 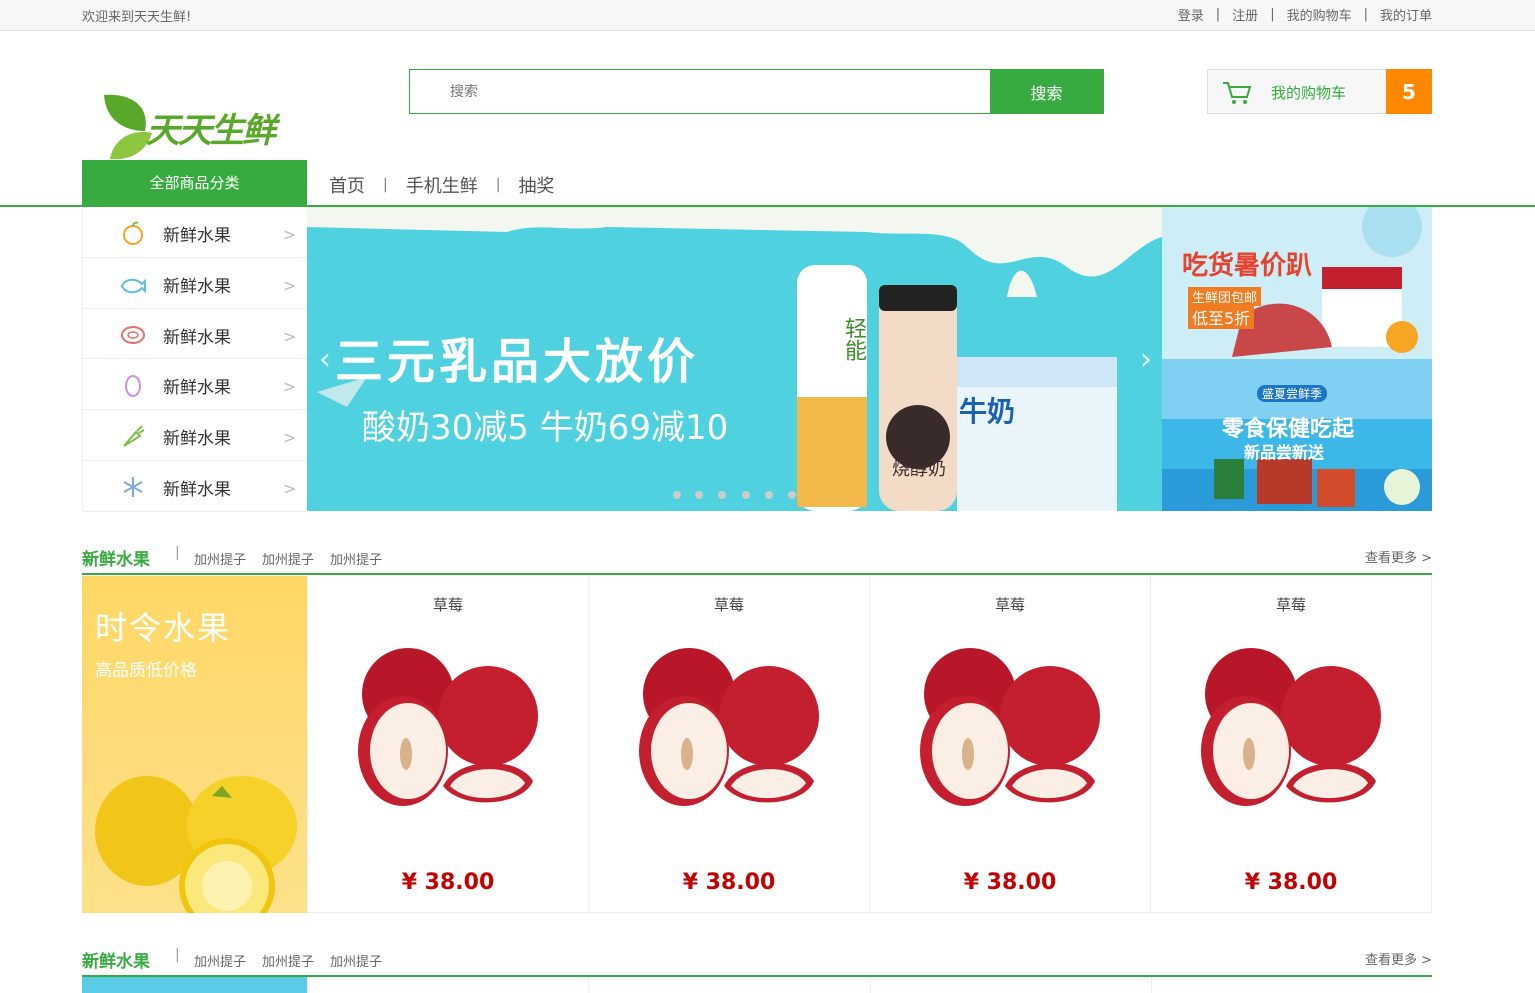 I want to click on my-orders-link: 我的订单, so click(x=1406, y=14).